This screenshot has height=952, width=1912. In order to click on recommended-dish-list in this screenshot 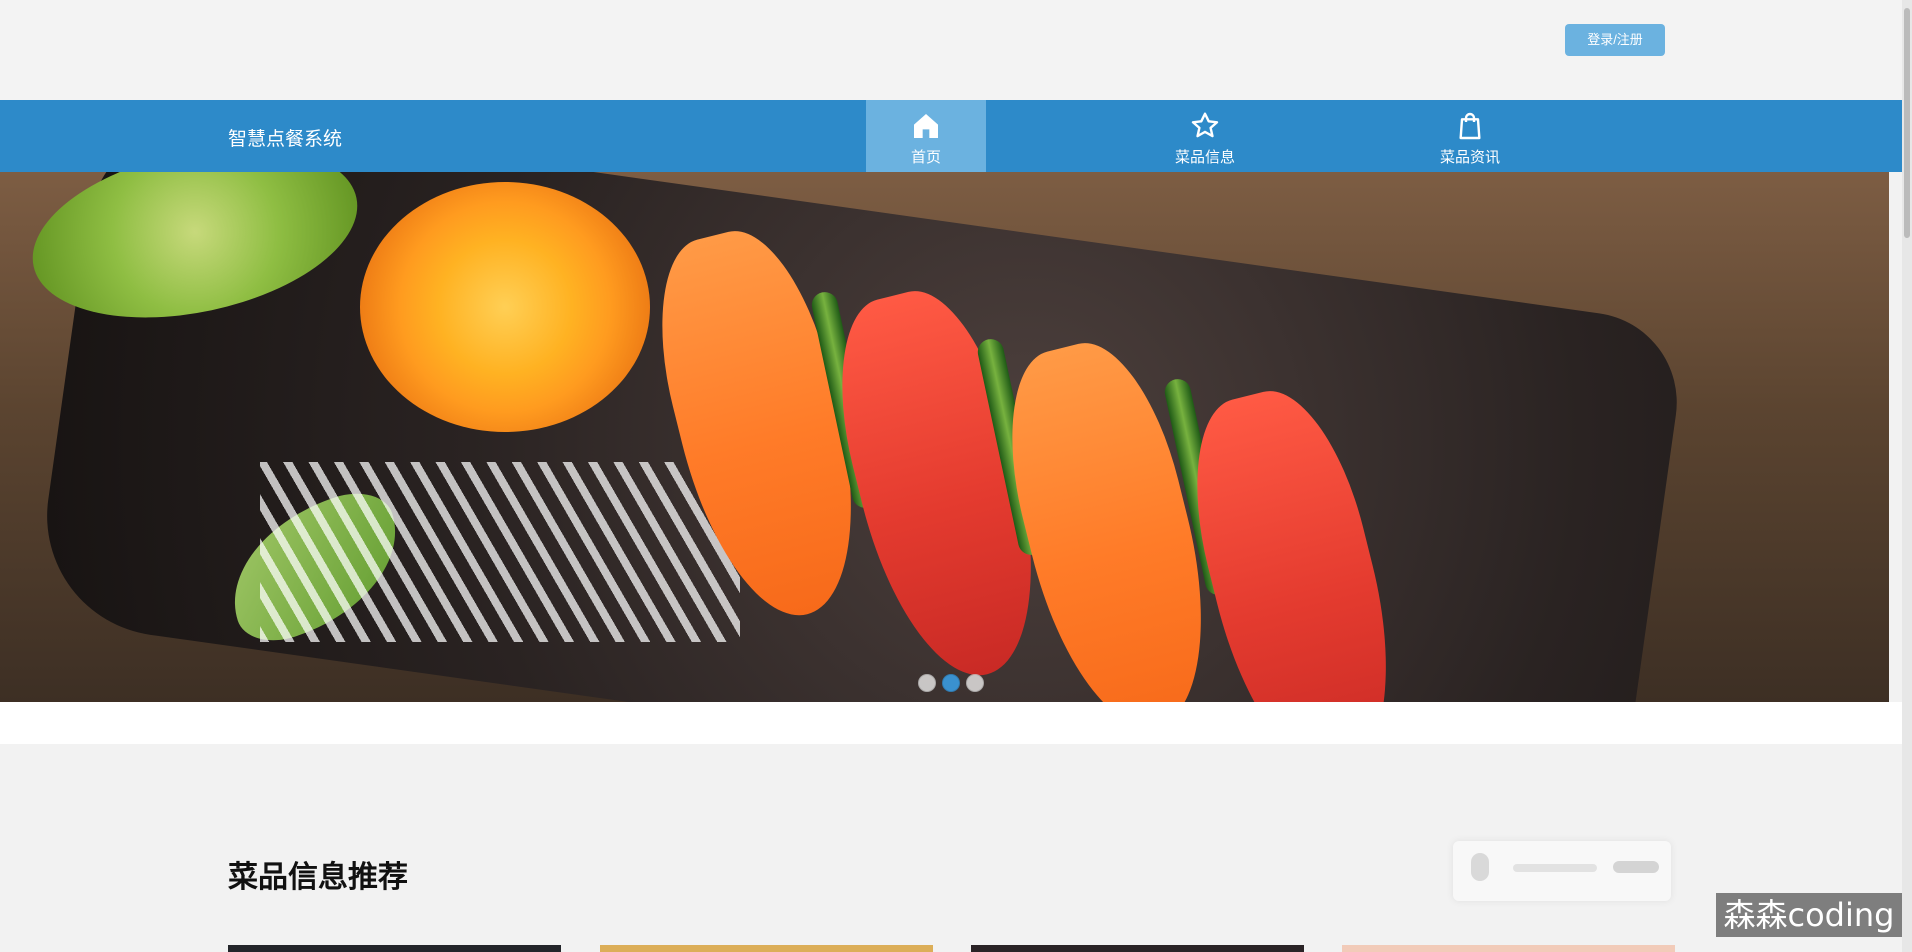, I will do `click(1028, 948)`.